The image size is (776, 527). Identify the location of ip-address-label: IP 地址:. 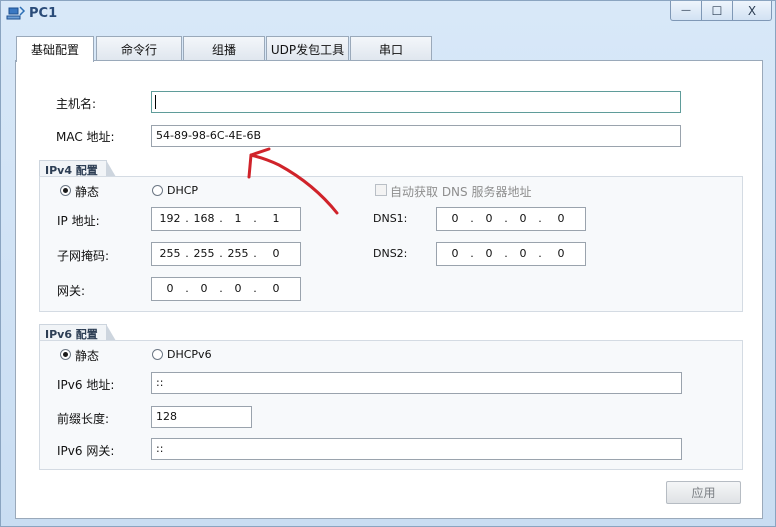
(78, 221).